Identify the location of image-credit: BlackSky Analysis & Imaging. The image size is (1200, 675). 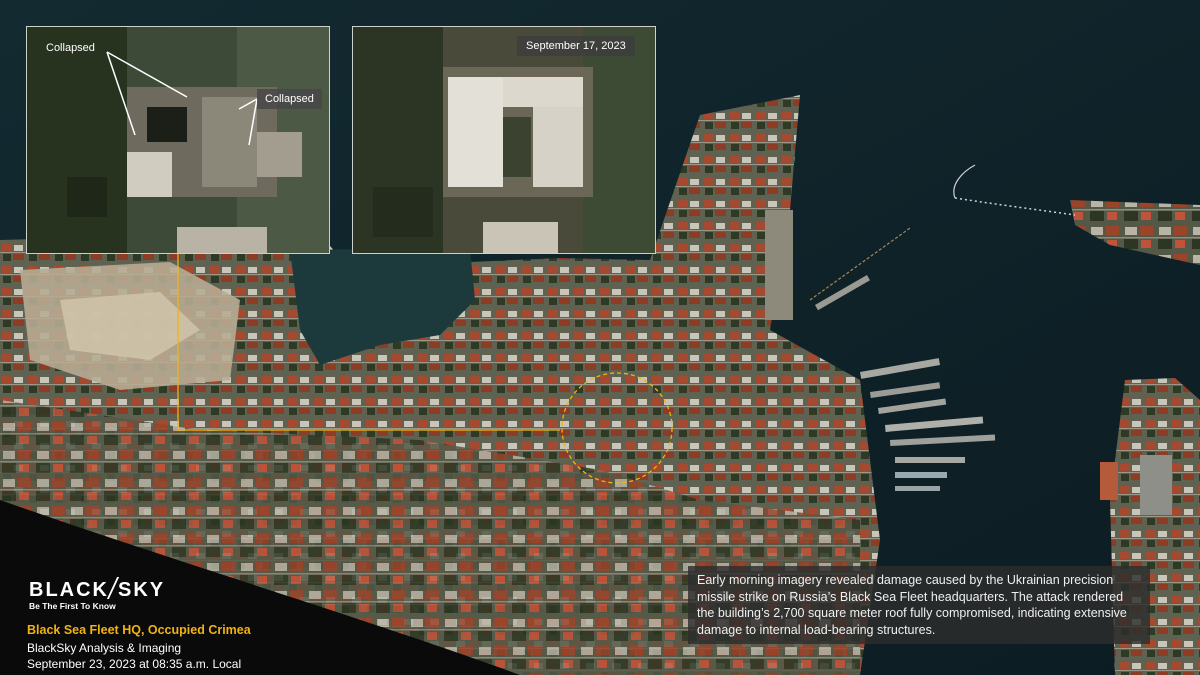
(104, 648).